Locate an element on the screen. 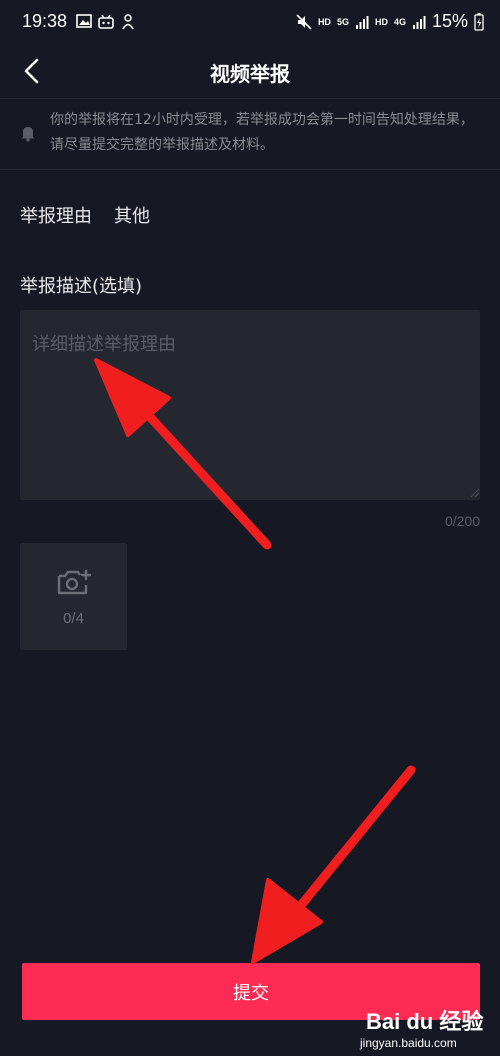  upload-image-button: 0/4 is located at coordinates (73, 596).